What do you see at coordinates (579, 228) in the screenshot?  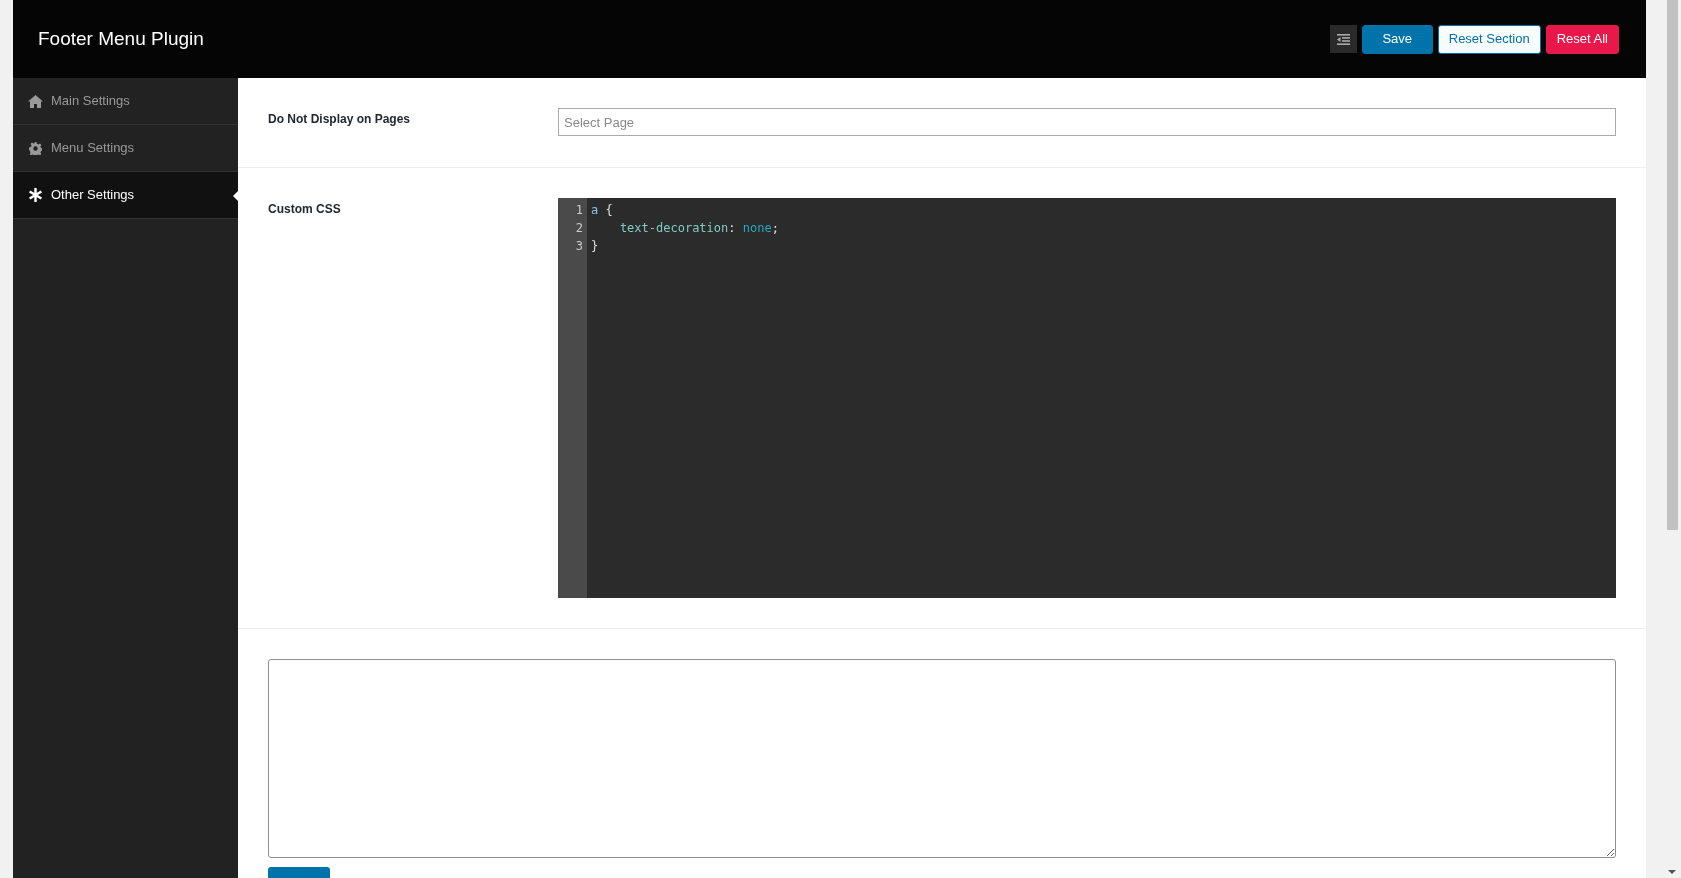 I see `line-number: 2` at bounding box center [579, 228].